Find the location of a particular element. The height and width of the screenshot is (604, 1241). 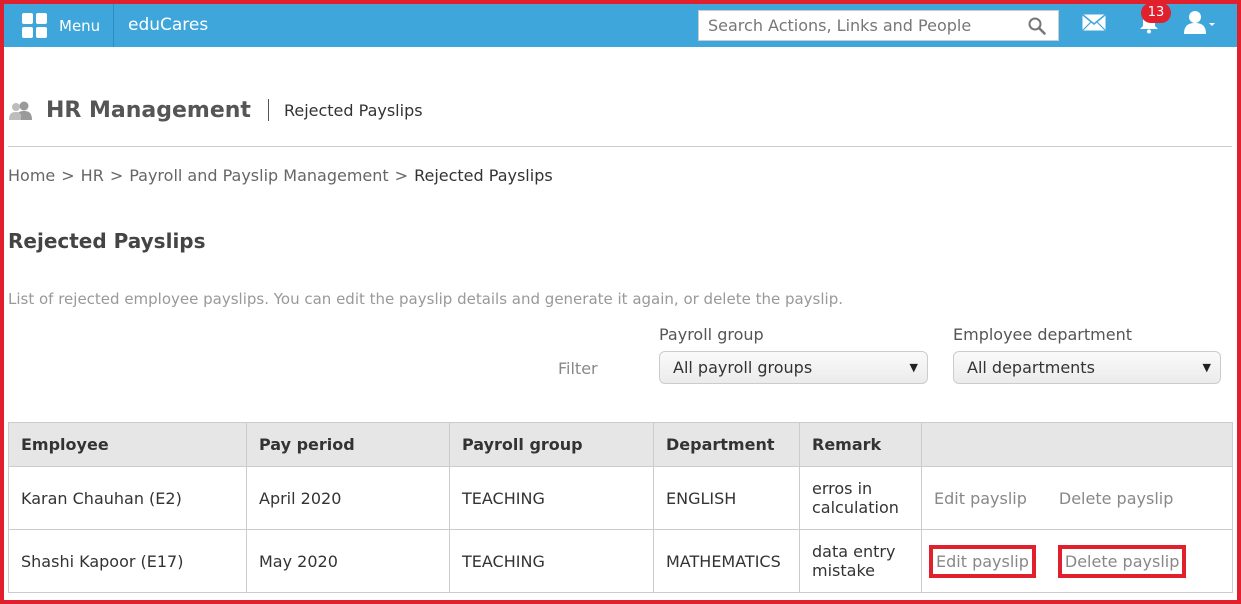

menu-label: Menu is located at coordinates (80, 25).